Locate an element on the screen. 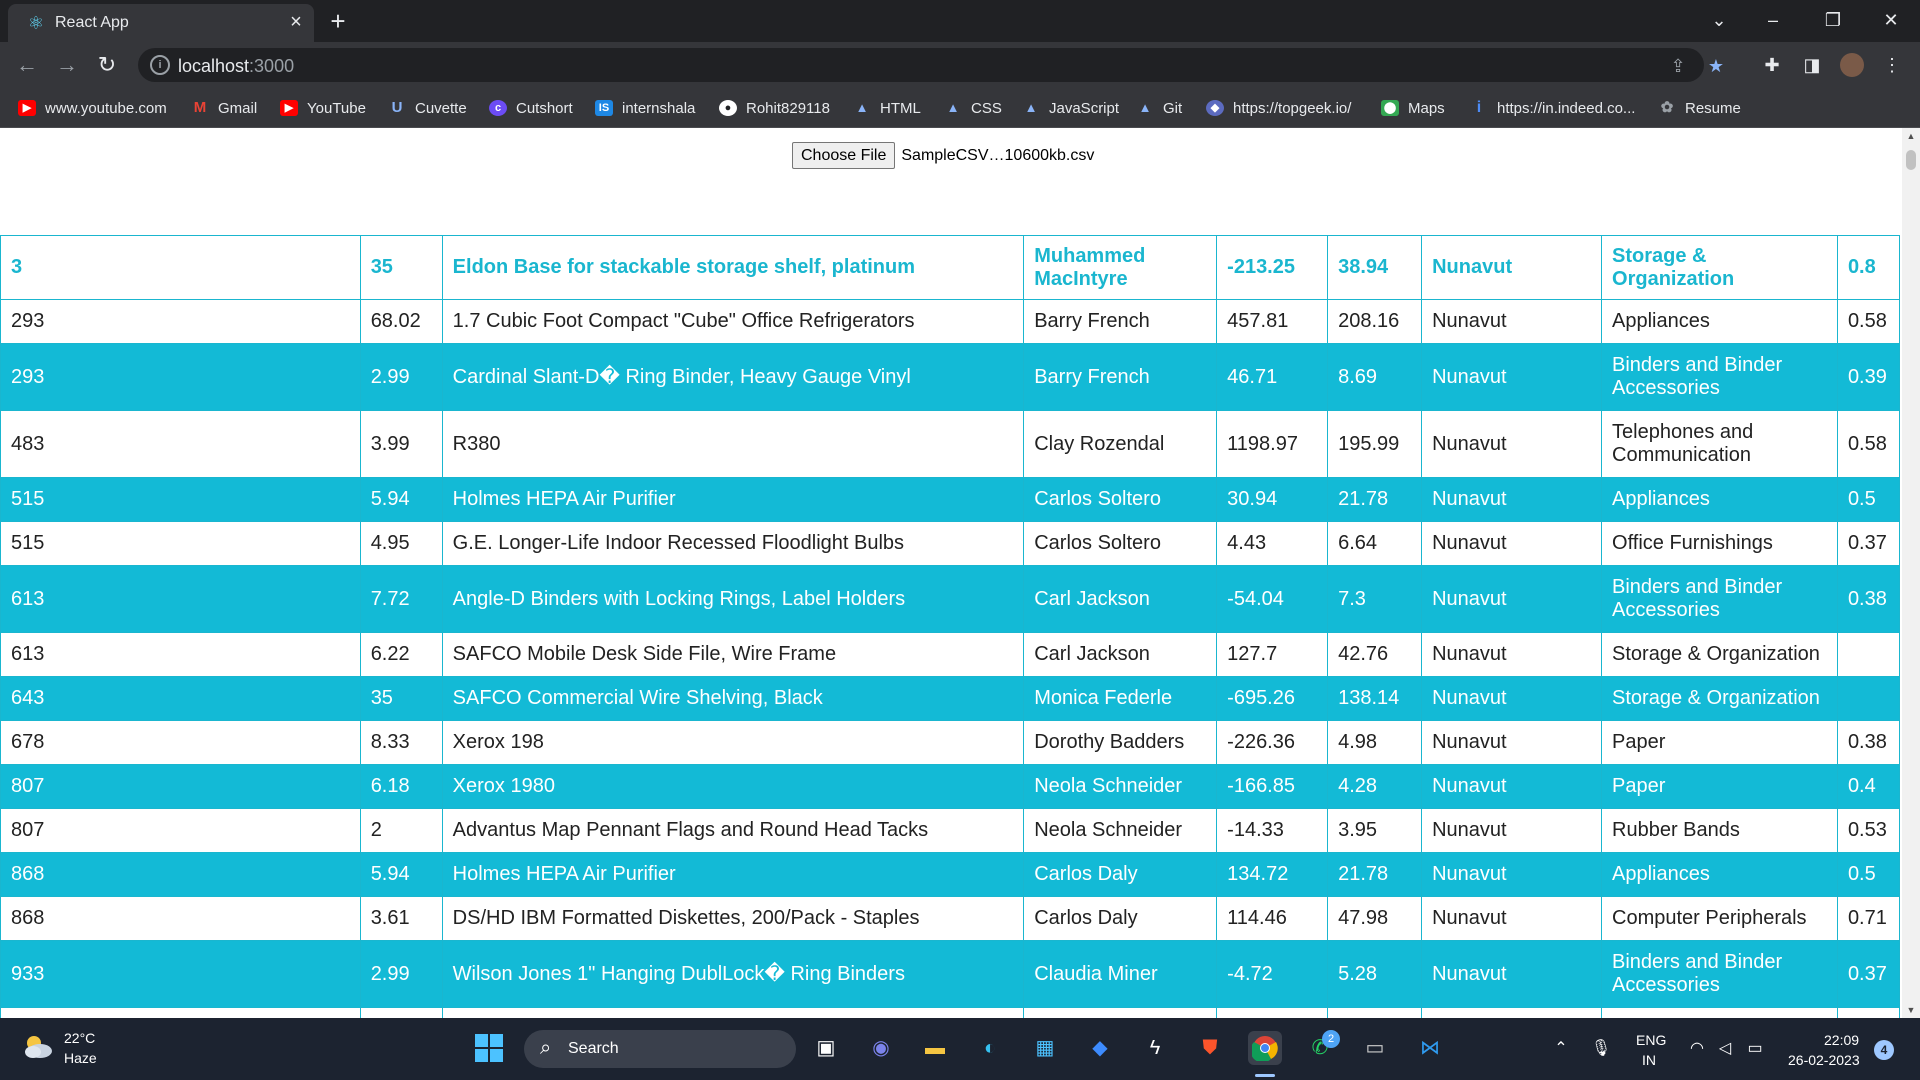 Image resolution: width=1920 pixels, height=1080 pixels. language-code: ENG is located at coordinates (1651, 1040).